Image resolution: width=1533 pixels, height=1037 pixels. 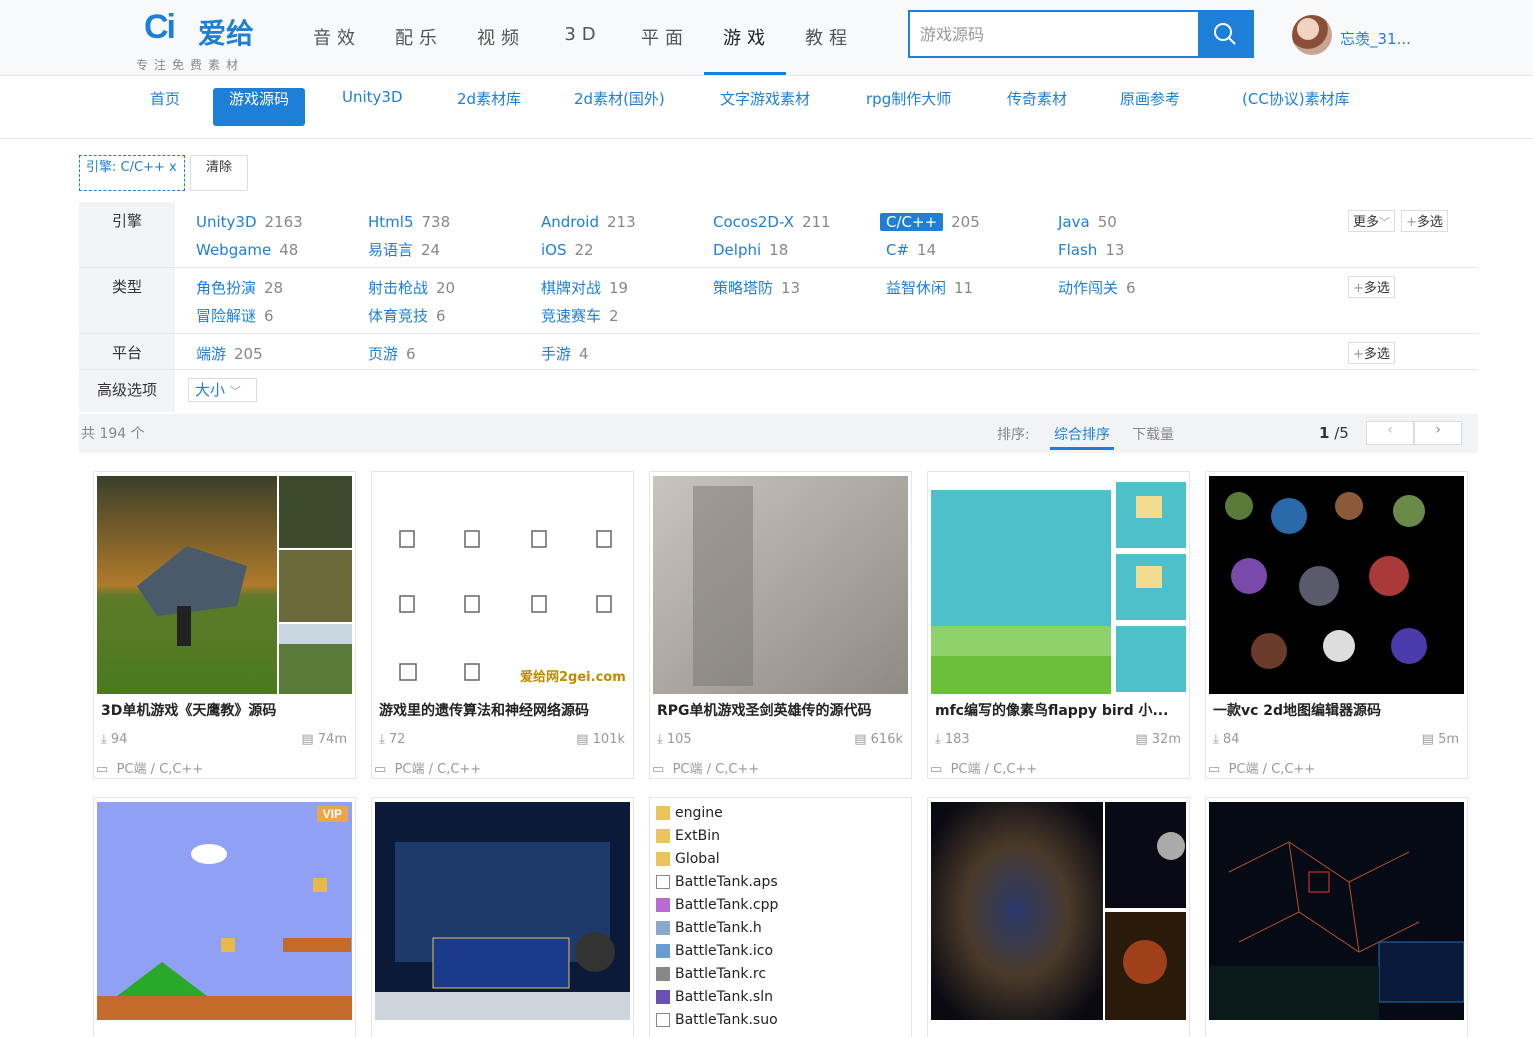 What do you see at coordinates (952, 739) in the screenshot?
I see `card-downloads: ⤓ 183` at bounding box center [952, 739].